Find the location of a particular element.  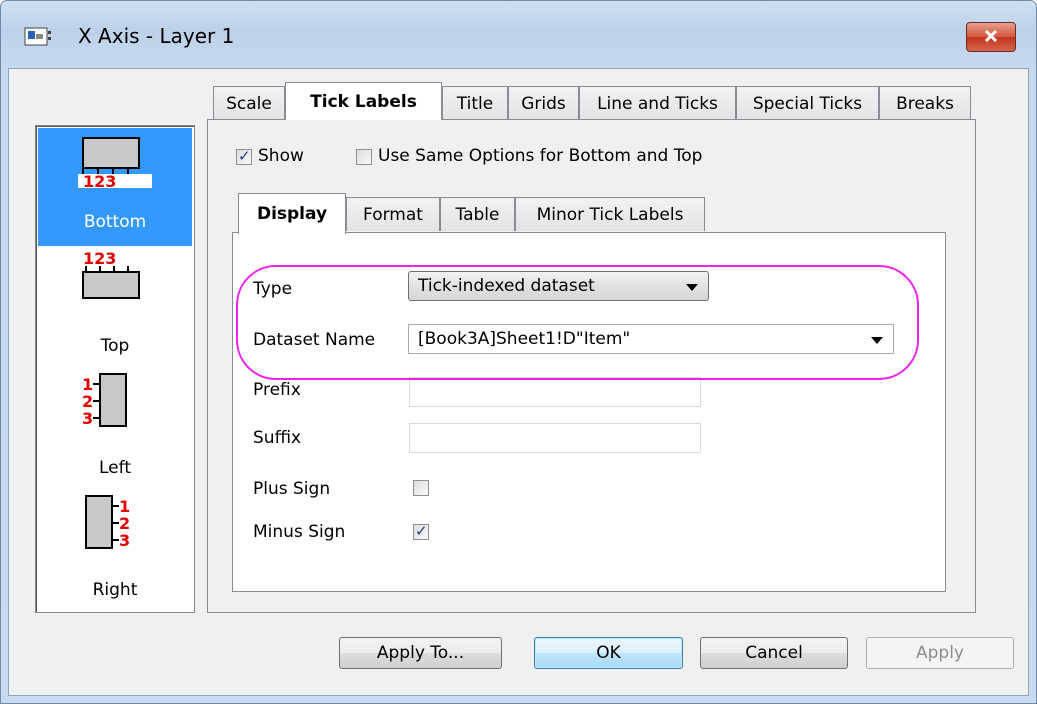

close-icon is located at coordinates (991, 36).